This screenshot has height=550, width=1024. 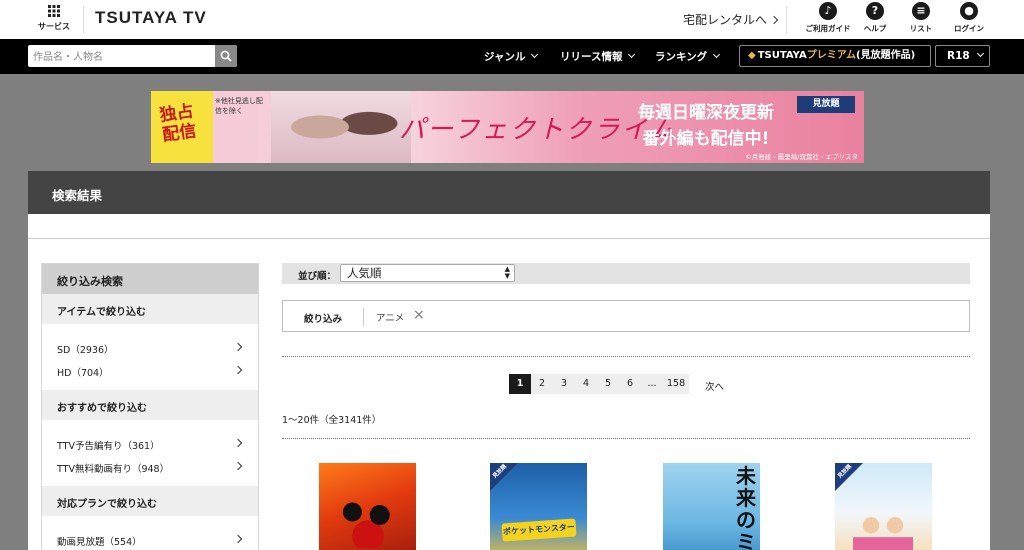 I want to click on poster-title: 未来のミ, so click(x=746, y=507).